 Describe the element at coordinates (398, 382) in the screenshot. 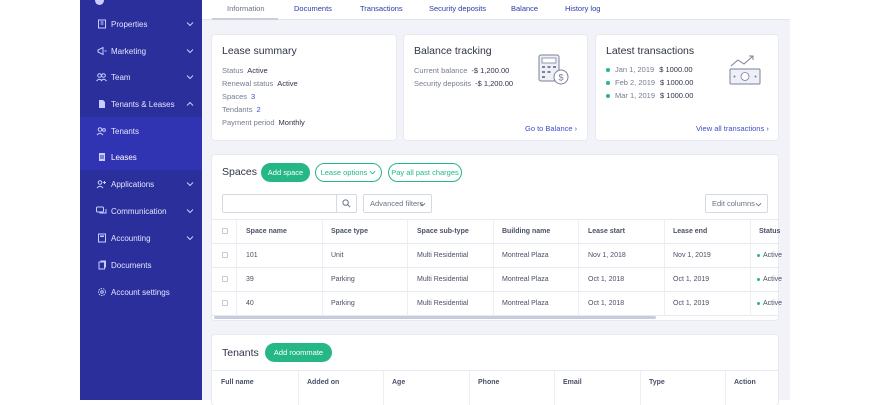

I see `column-header: Age` at that location.